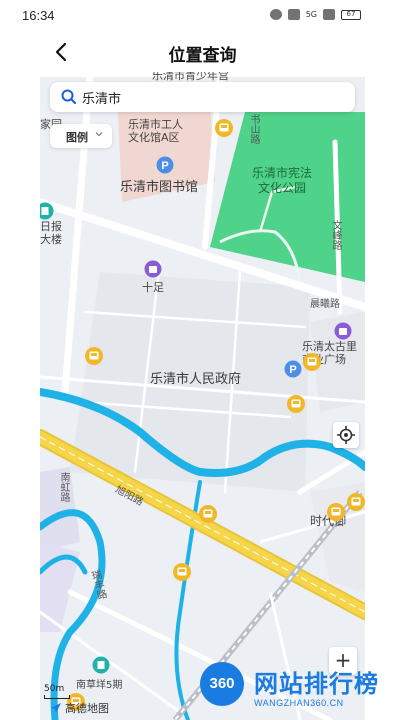 This screenshot has height=720, width=405. I want to click on legend-label: 图例, so click(77, 137).